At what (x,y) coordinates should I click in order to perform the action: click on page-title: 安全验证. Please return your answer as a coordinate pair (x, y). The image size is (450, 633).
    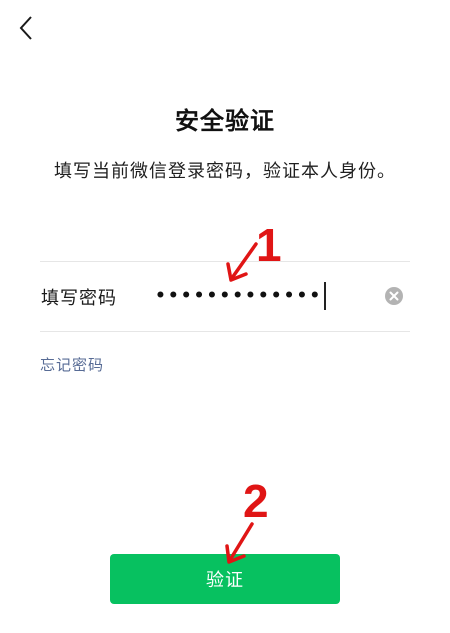
    Looking at the image, I should click on (225, 121).